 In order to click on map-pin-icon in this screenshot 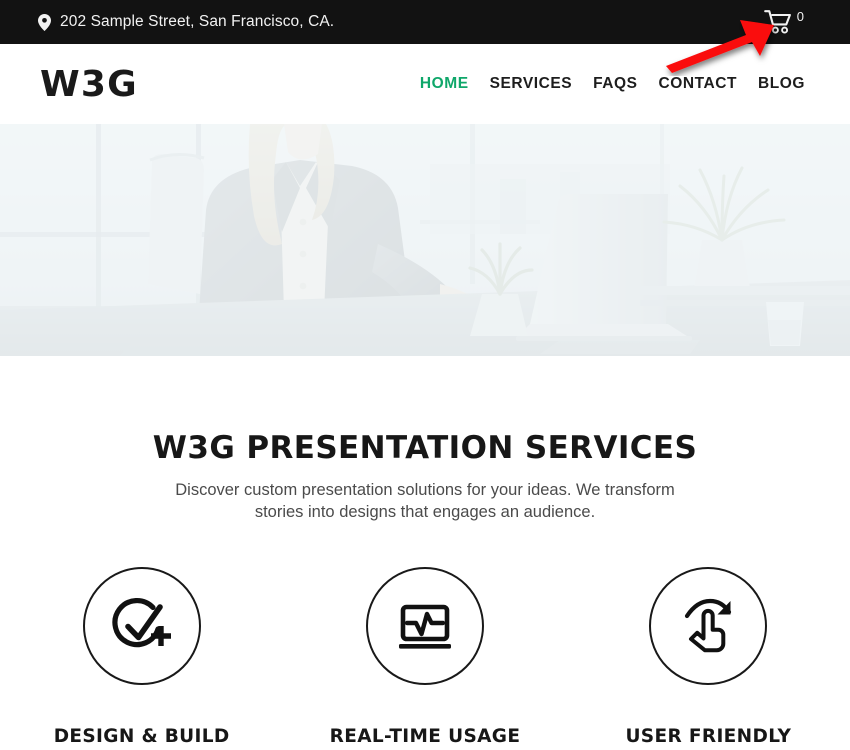, I will do `click(44, 22)`.